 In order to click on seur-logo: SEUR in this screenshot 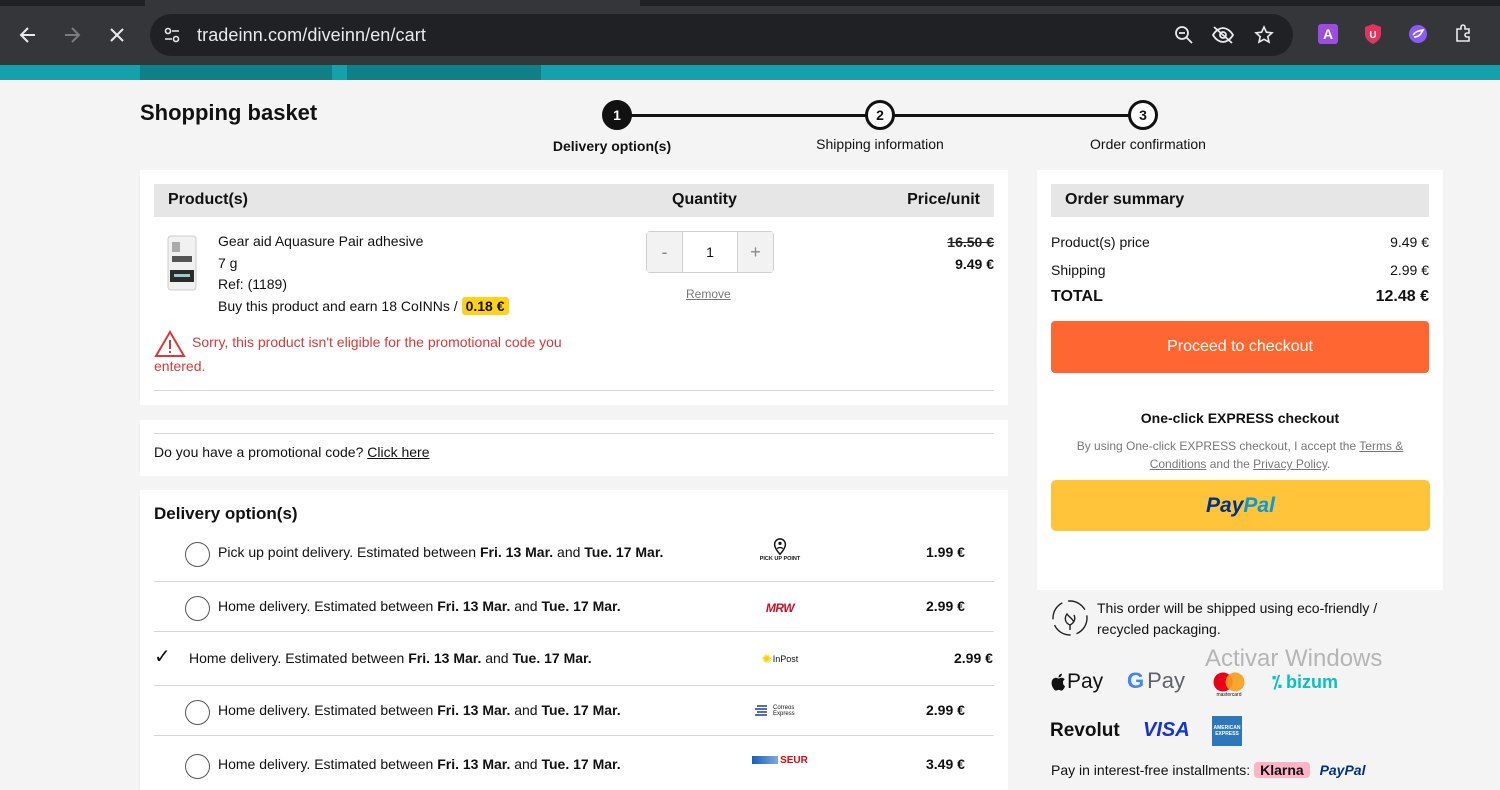, I will do `click(780, 760)`.